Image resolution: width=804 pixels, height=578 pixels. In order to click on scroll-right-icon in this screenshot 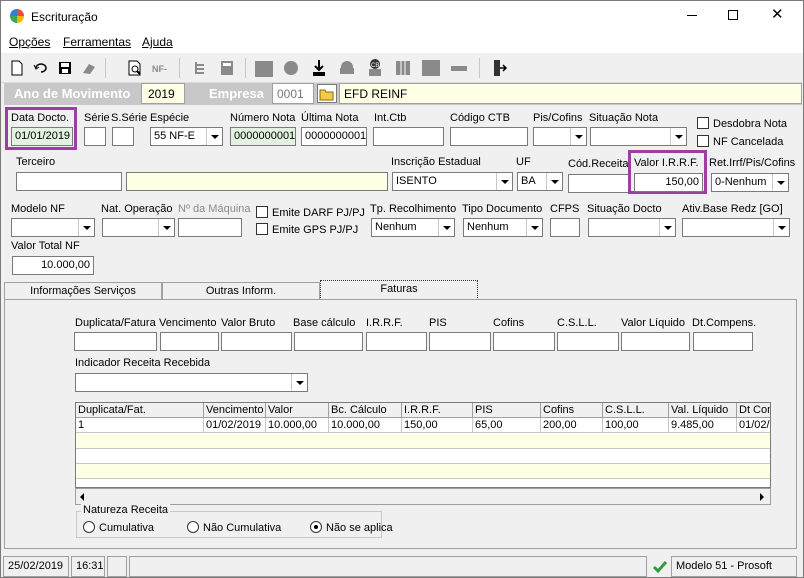, I will do `click(762, 497)`.